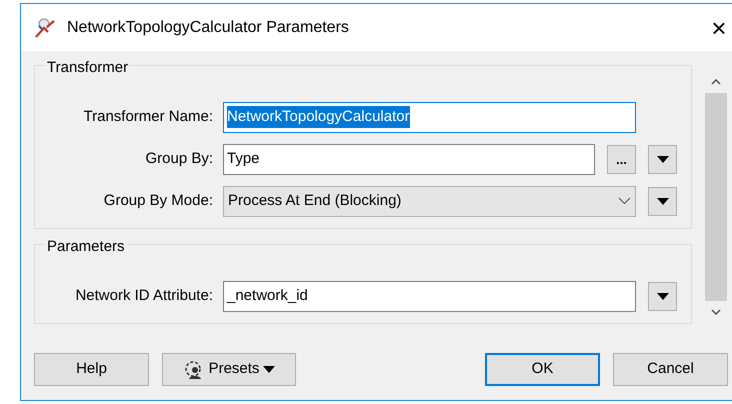 The height and width of the screenshot is (404, 732). What do you see at coordinates (144, 296) in the screenshot?
I see `field-label: Network ID Attribute:` at bounding box center [144, 296].